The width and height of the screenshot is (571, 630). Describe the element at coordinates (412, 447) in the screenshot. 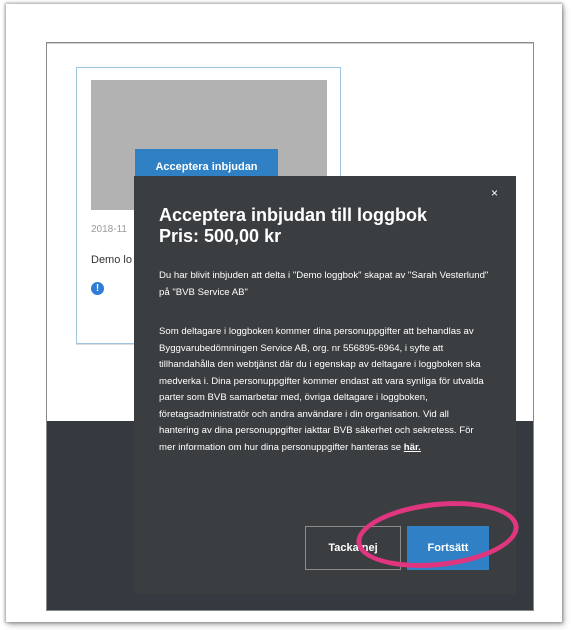

I see `privacy-more-info-link: här.` at that location.